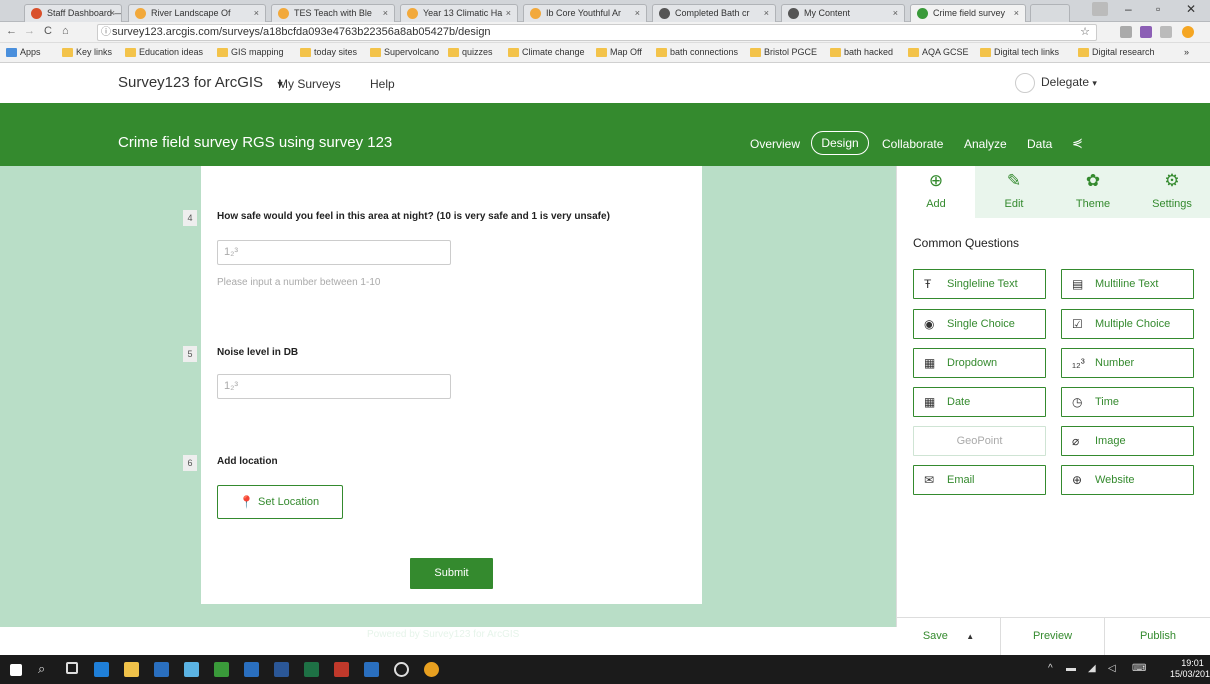 This screenshot has width=1210, height=684. Describe the element at coordinates (87, 52) in the screenshot. I see `bookmark-folder: Key links` at that location.